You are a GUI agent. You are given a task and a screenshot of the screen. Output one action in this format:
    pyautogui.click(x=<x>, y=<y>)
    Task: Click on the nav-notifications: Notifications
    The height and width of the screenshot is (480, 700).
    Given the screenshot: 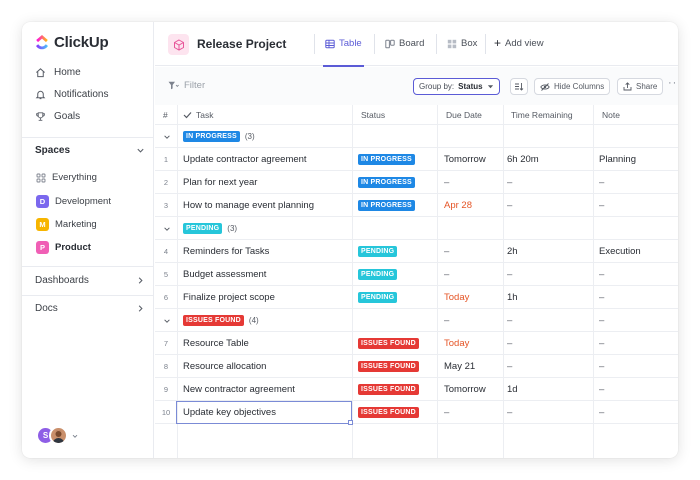 What is the action you would take?
    pyautogui.click(x=71, y=94)
    